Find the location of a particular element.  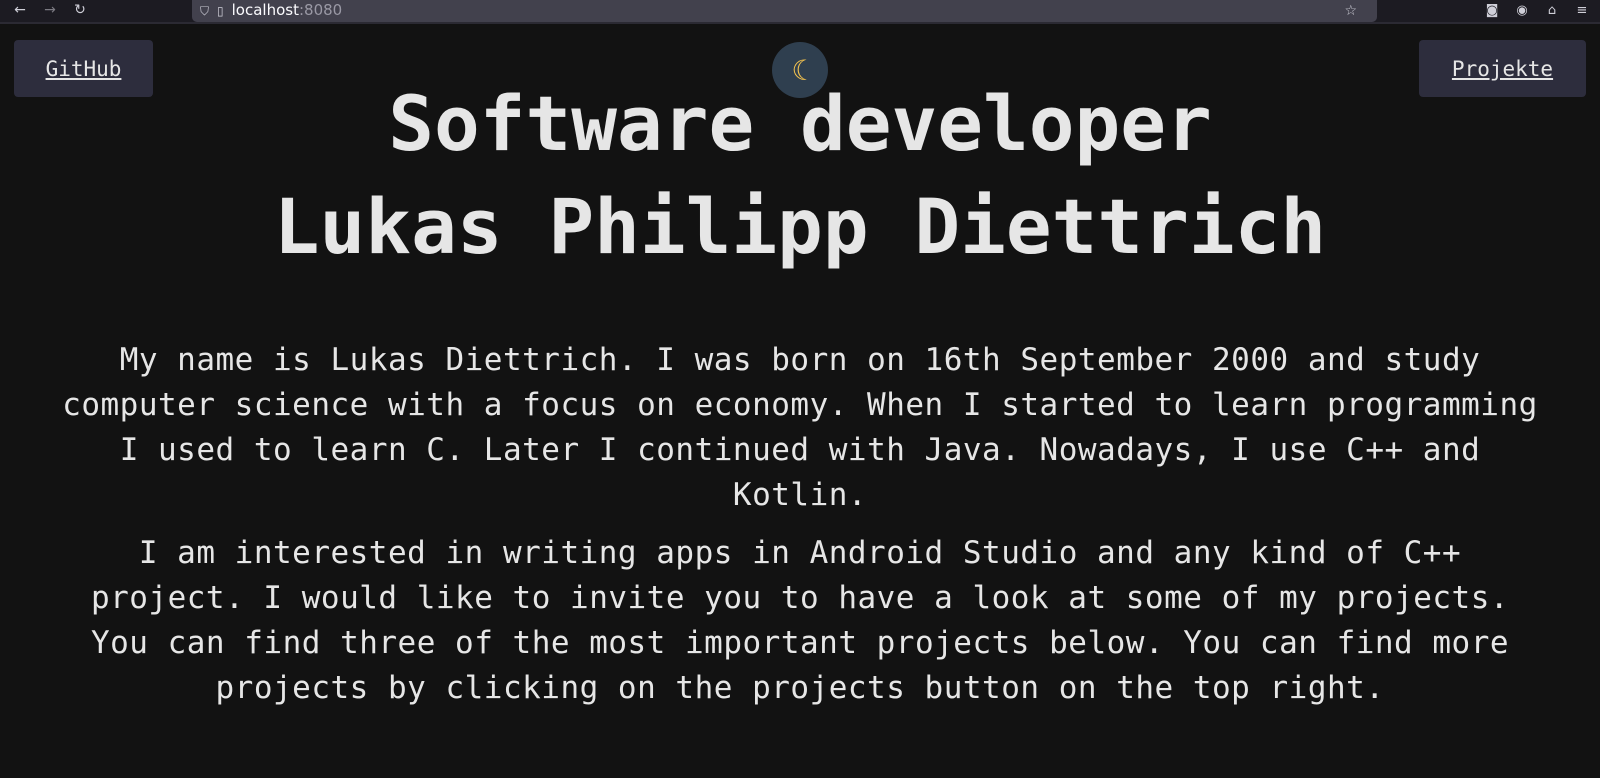

title-line-name: Lukas Philipp Diettrich is located at coordinates (800, 226).